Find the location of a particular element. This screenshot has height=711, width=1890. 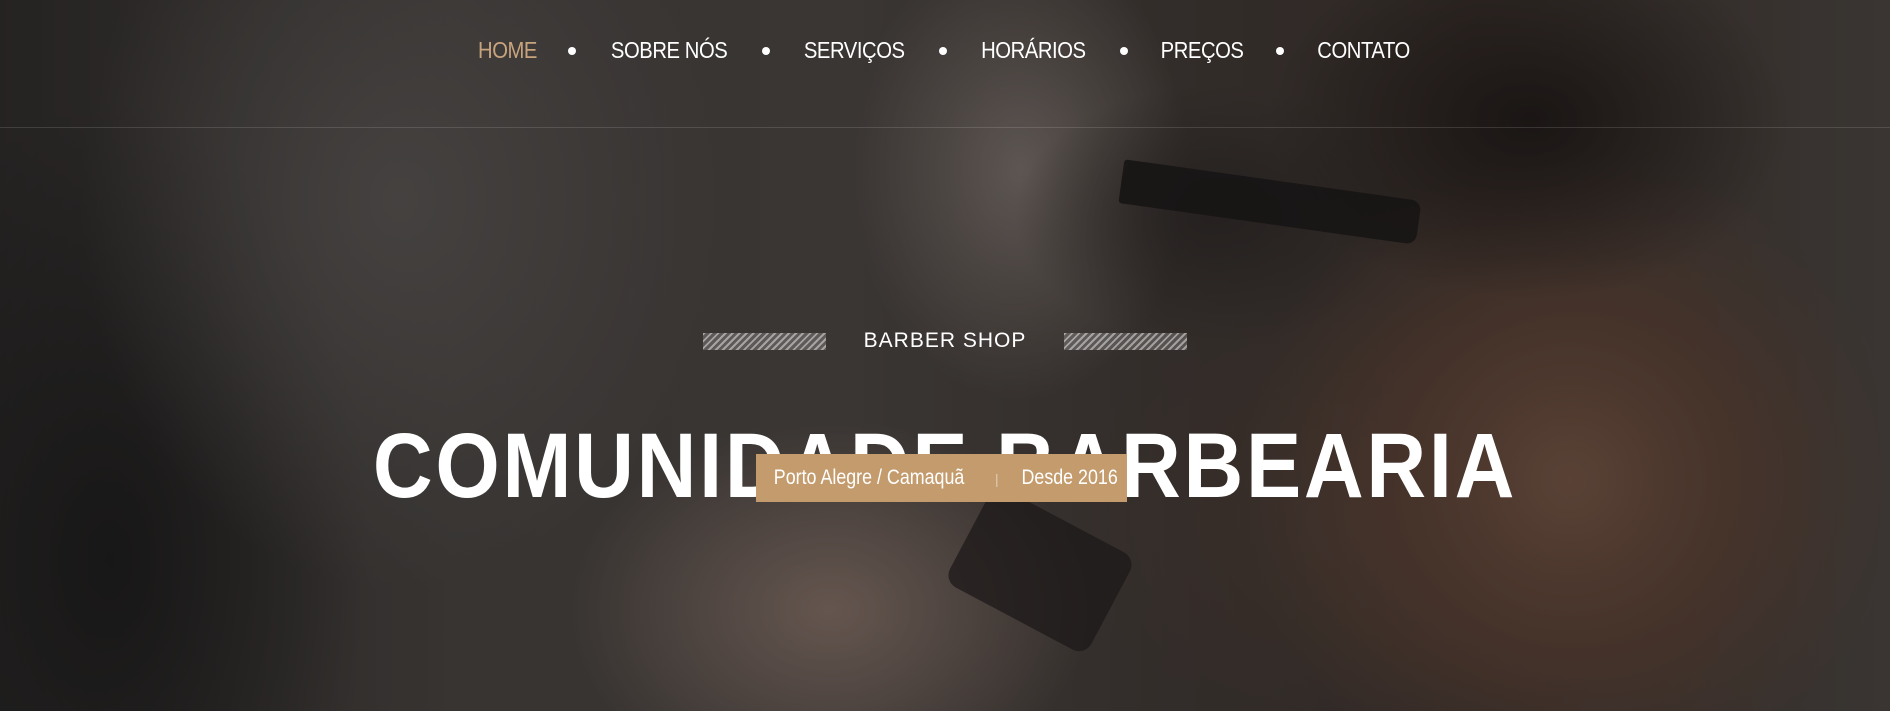

nav-item-contato: CONTATO is located at coordinates (1363, 50).